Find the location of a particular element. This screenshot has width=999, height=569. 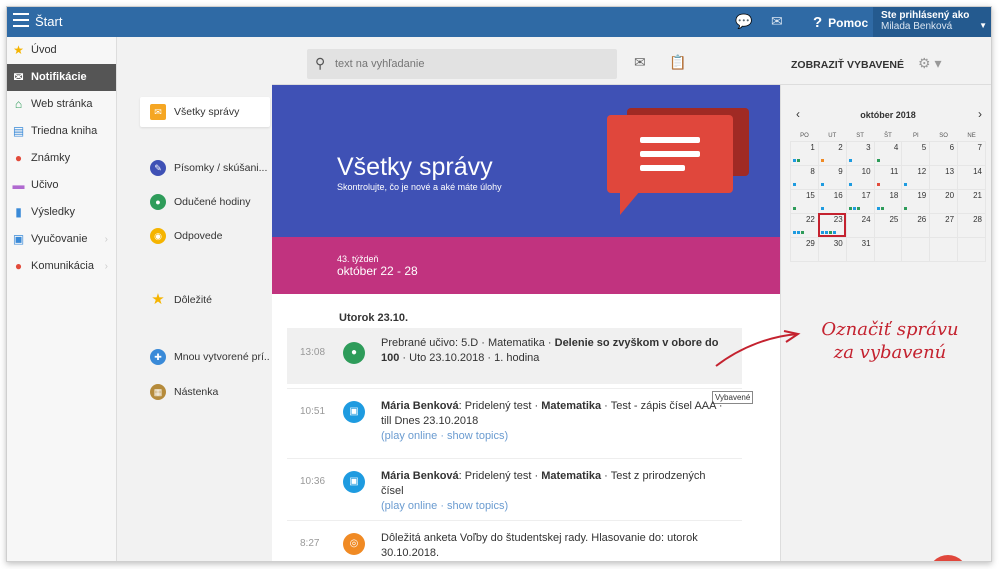

user-menu: Ste prihlásený ako Milada Benková ▼ is located at coordinates (932, 22).